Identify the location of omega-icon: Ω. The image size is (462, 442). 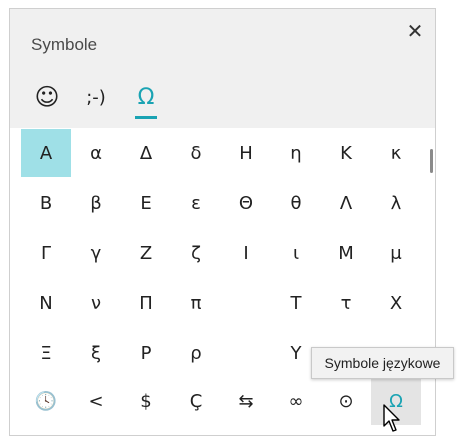
(146, 97).